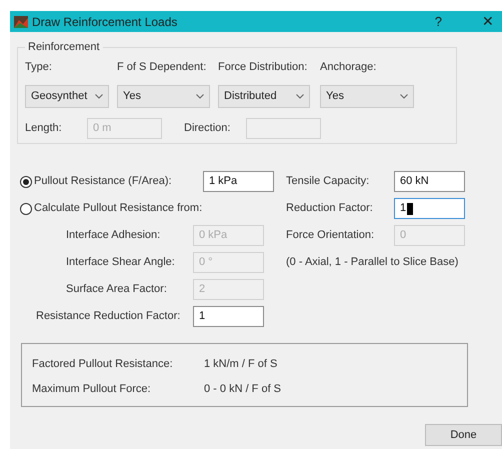  Describe the element at coordinates (118, 181) in the screenshot. I see `radio-label: Pullout Resistance (F/Area):` at that location.